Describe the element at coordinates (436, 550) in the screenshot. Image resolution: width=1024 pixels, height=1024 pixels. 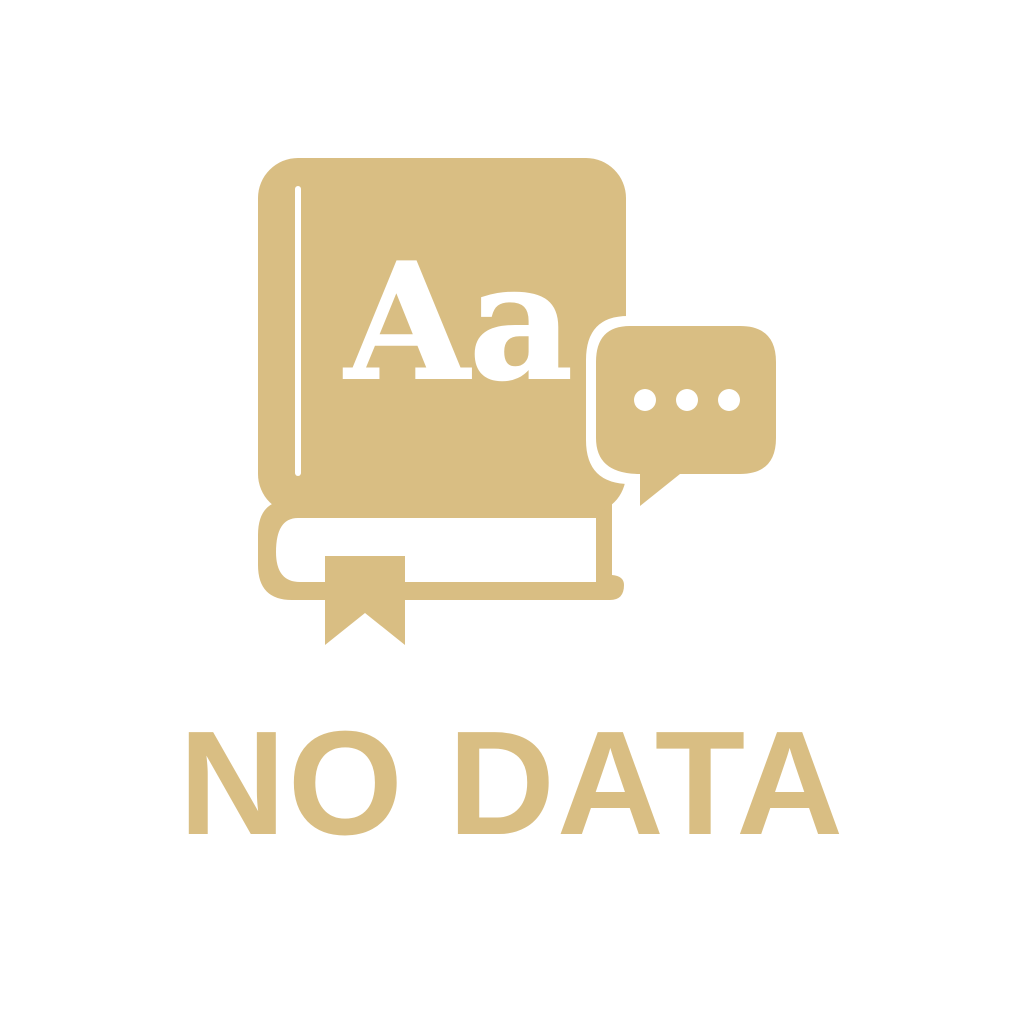
I see `book-pages-inner` at that location.